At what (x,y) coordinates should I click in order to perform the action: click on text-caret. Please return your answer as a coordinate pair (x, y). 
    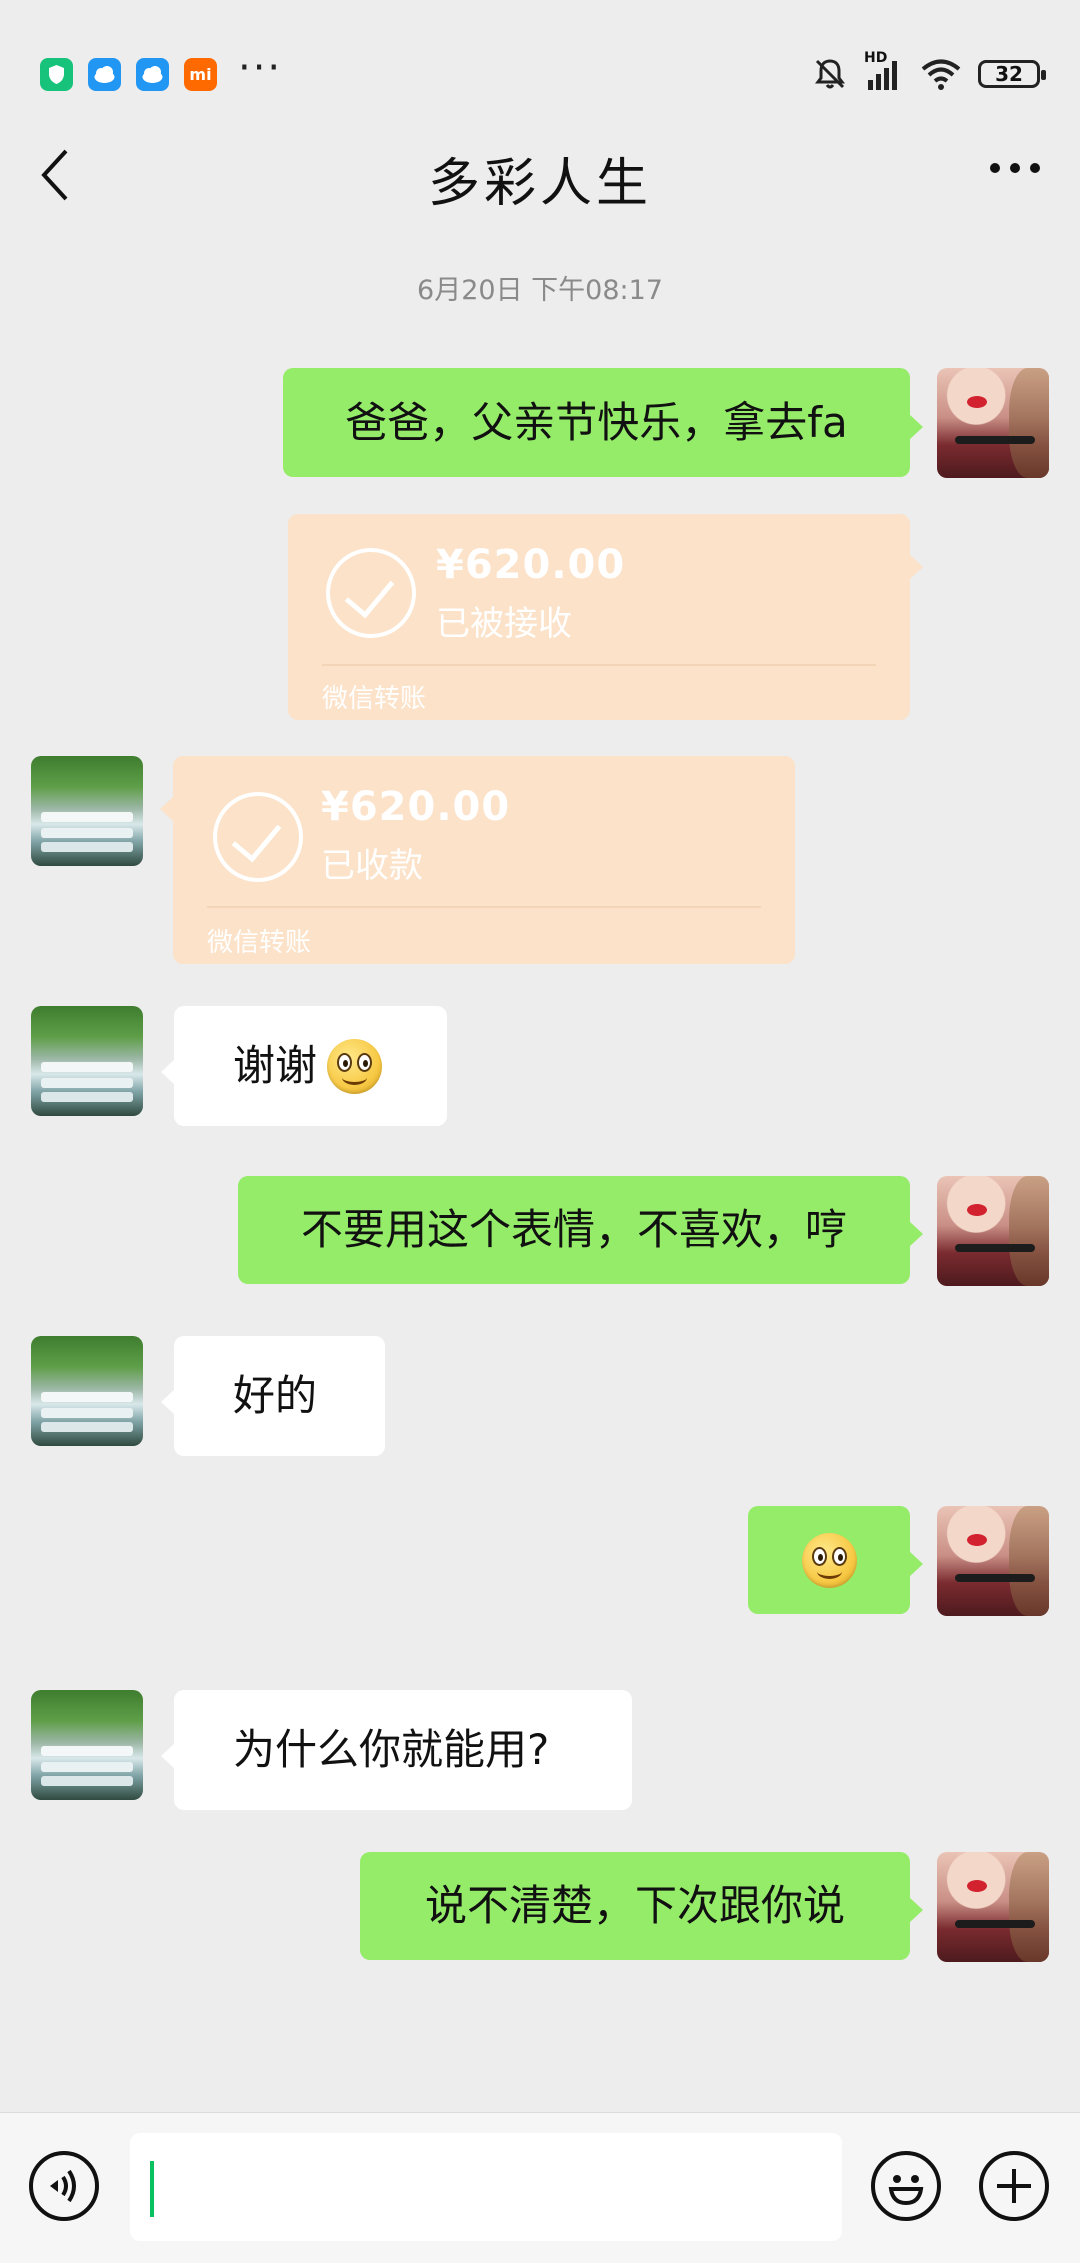
    Looking at the image, I should click on (152, 2189).